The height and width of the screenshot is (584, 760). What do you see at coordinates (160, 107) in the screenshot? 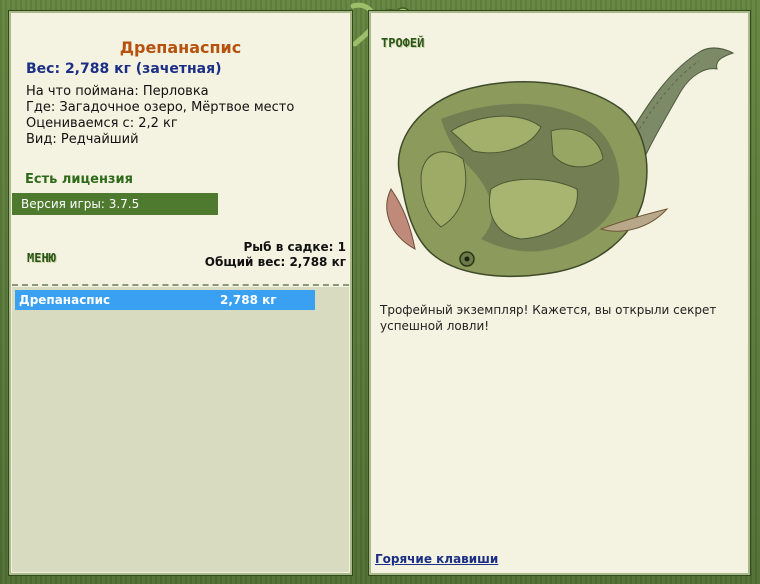
I see `fish-location: Где: Загадочное озеро, Мёртвое место` at bounding box center [160, 107].